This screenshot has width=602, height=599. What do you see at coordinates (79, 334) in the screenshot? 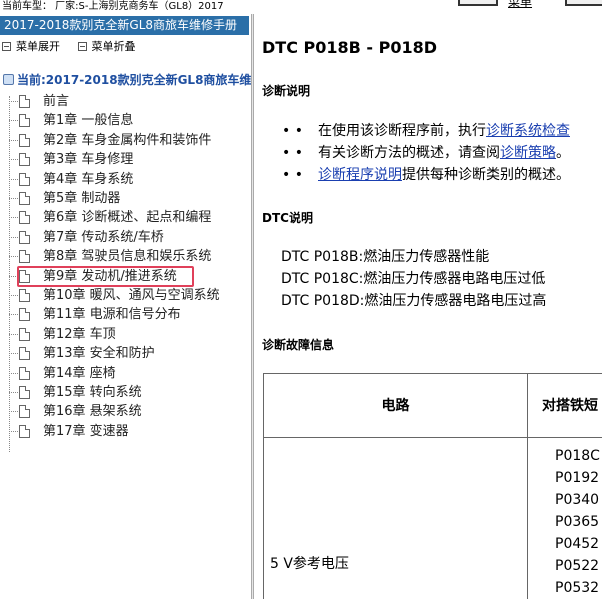
I see `tree-item-label: 第12章 车顶` at bounding box center [79, 334].